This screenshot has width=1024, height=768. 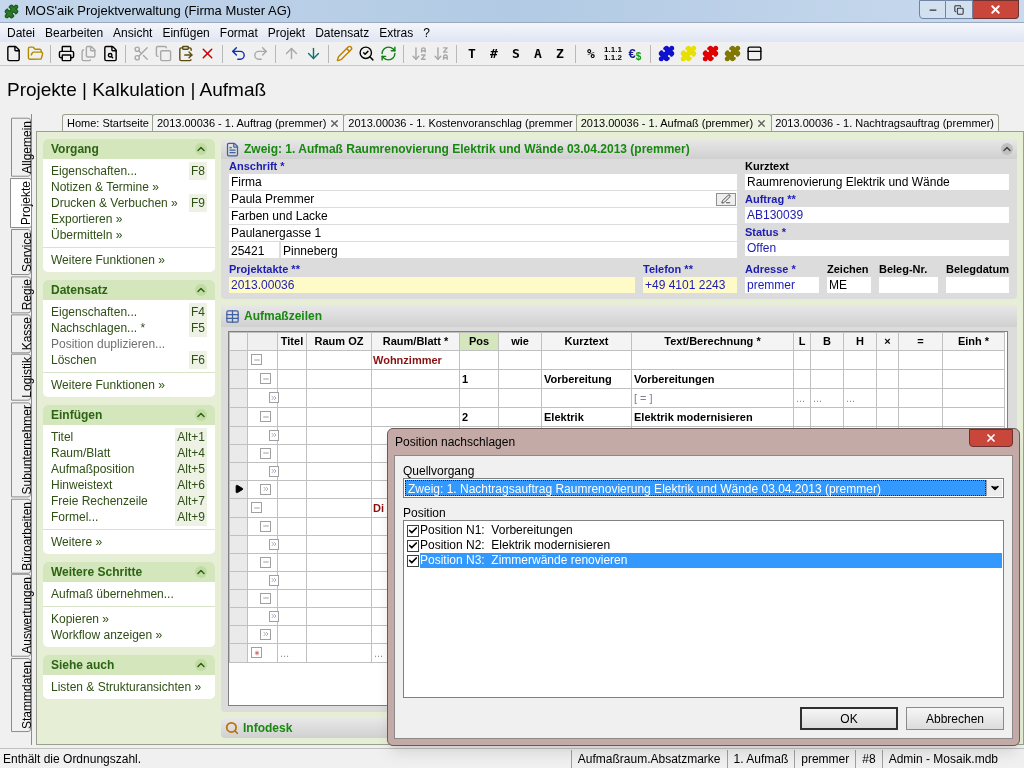 I want to click on task-link: Aufmaßposition, so click(x=93, y=469).